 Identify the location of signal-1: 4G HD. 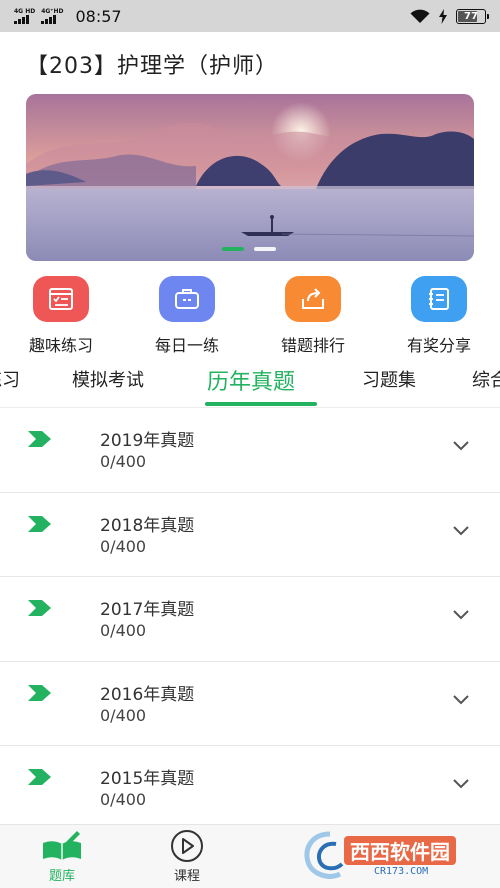
(24, 16).